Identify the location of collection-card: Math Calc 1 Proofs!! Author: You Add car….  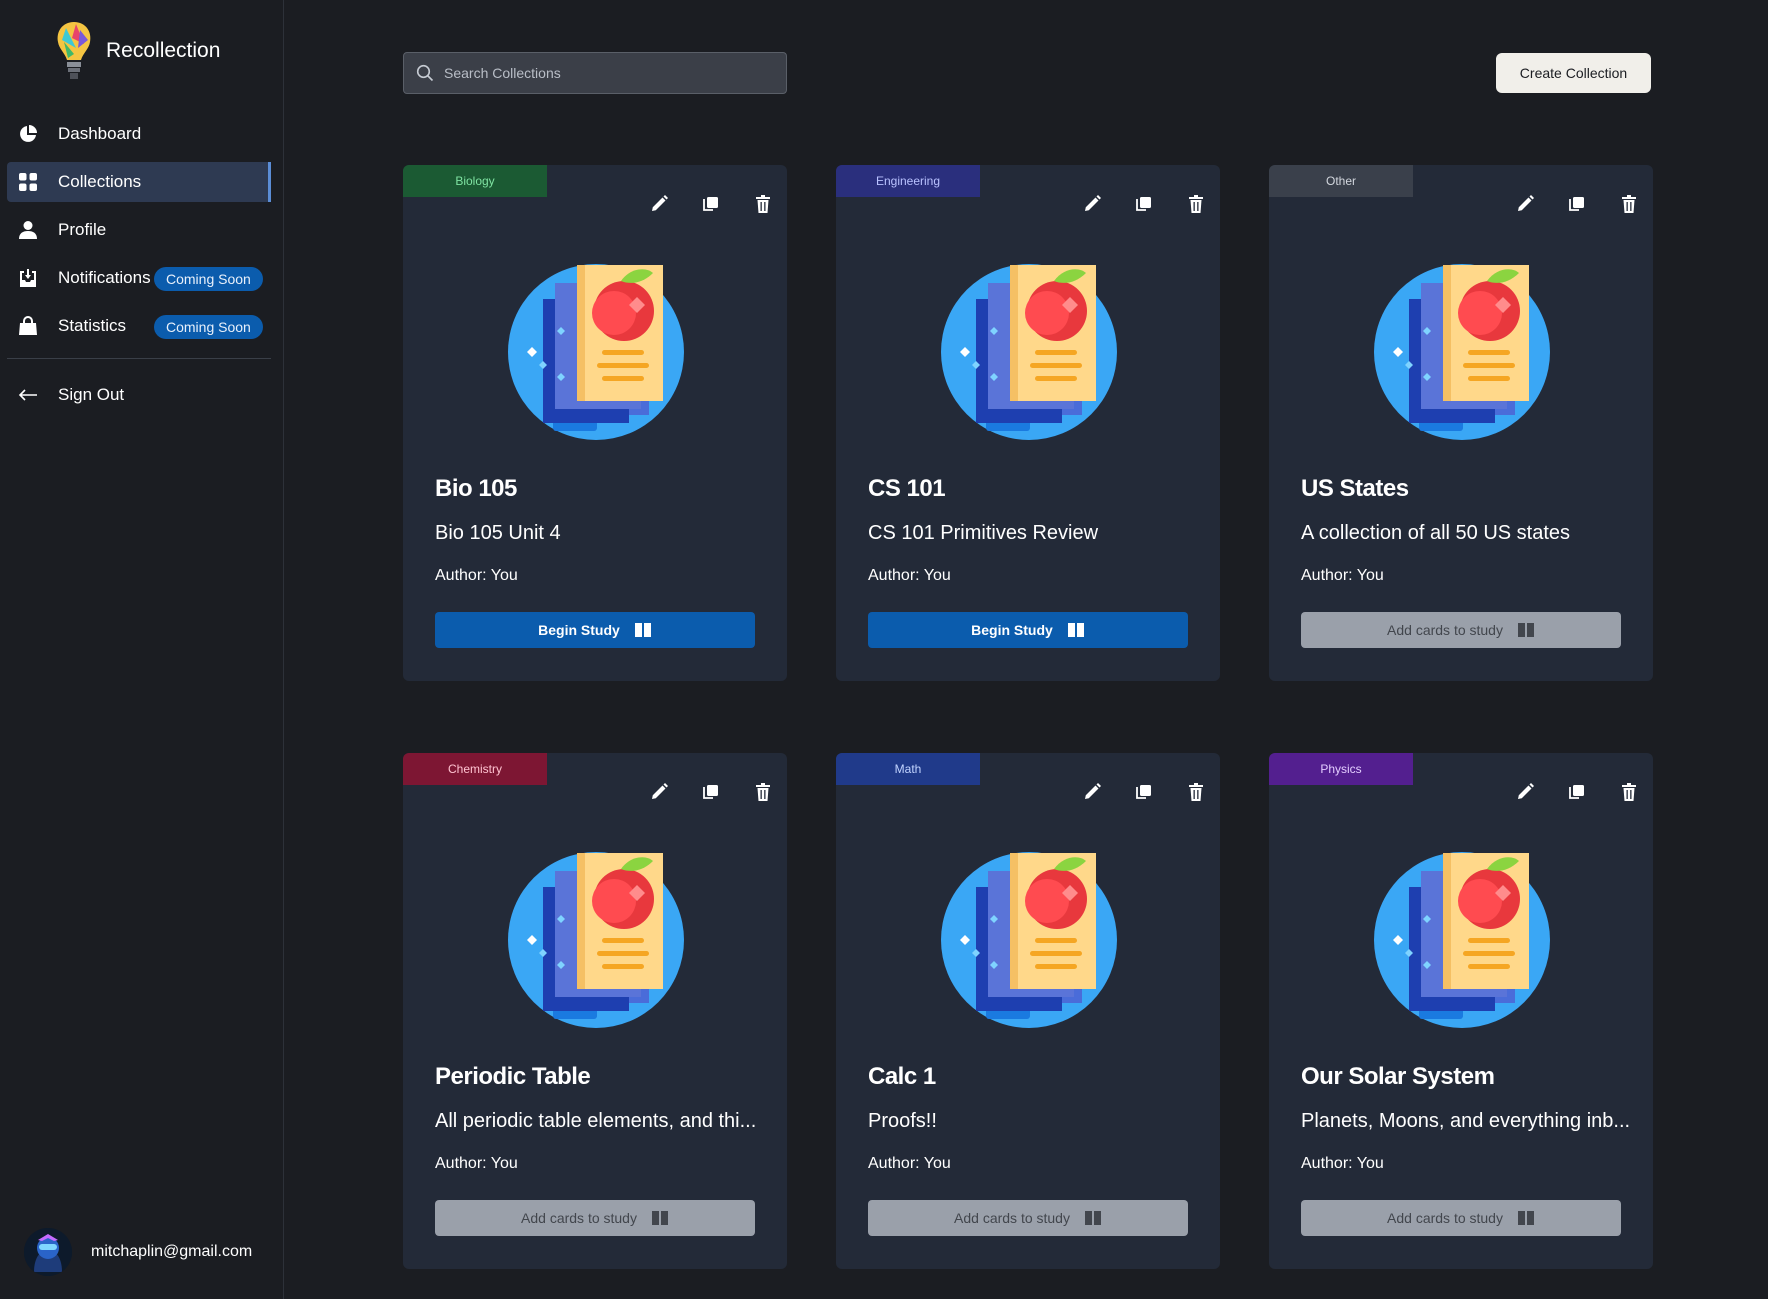
(1028, 1011).